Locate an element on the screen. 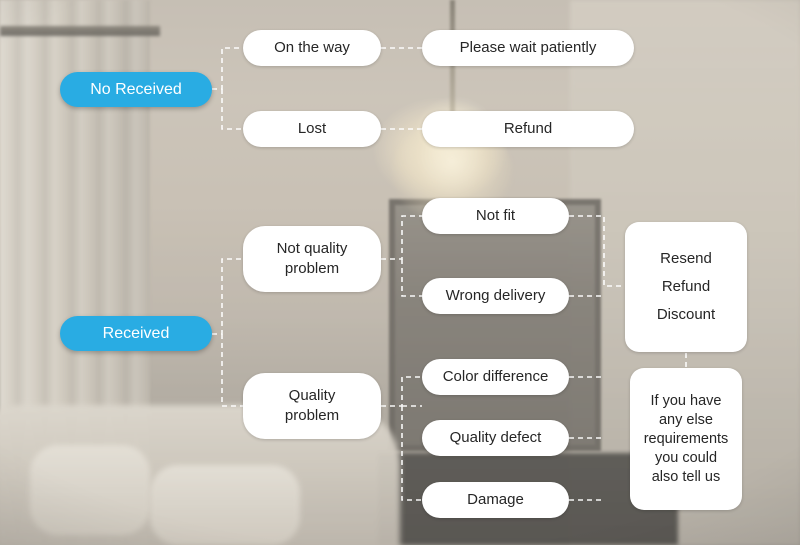 The width and height of the screenshot is (800, 545). stage-received: Received is located at coordinates (136, 333).